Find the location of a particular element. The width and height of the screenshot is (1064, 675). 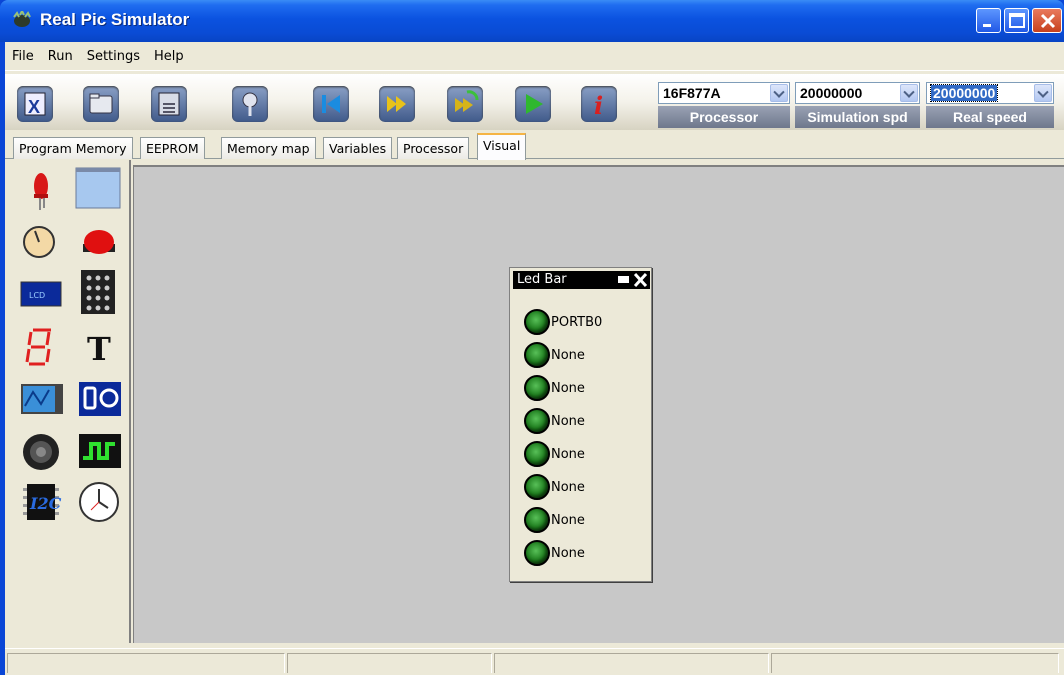

palette-i2c: I2C is located at coordinates (41, 502).